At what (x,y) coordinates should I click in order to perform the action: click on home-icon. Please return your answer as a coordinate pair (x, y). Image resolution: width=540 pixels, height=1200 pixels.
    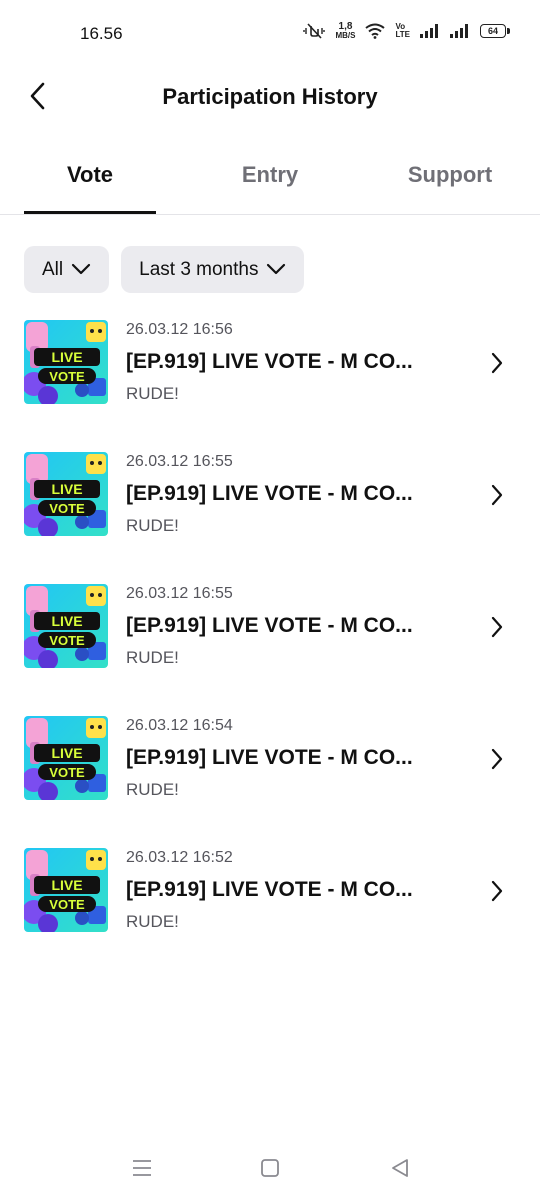
    Looking at the image, I should click on (270, 1170).